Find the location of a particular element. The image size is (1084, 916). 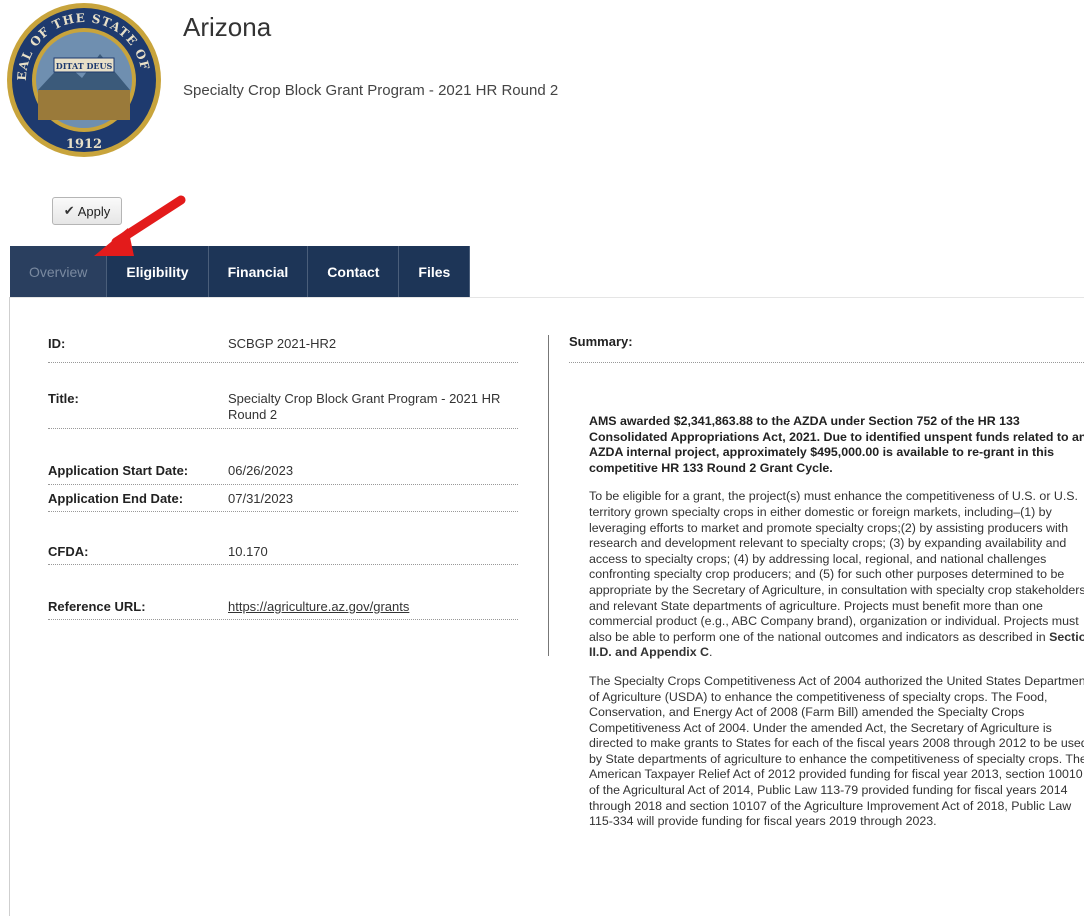

checkmark-icon: ✔ is located at coordinates (69, 210).